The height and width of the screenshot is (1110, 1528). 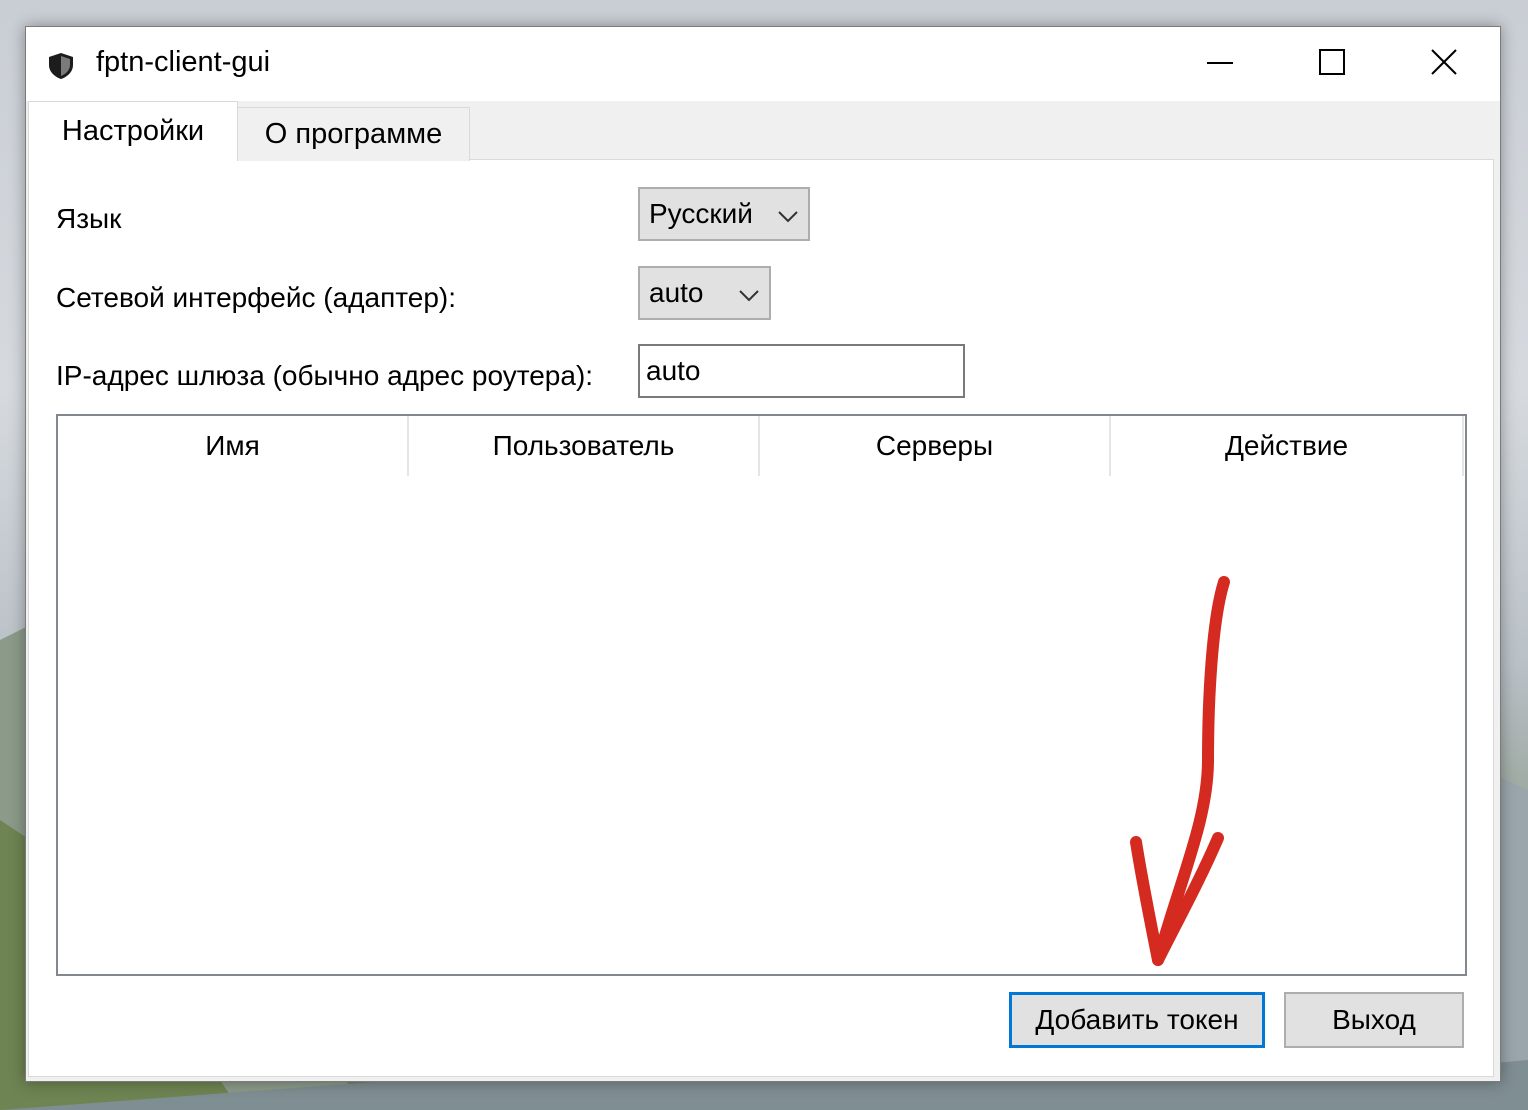 I want to click on gateway-ip-input: auto, so click(x=801, y=371).